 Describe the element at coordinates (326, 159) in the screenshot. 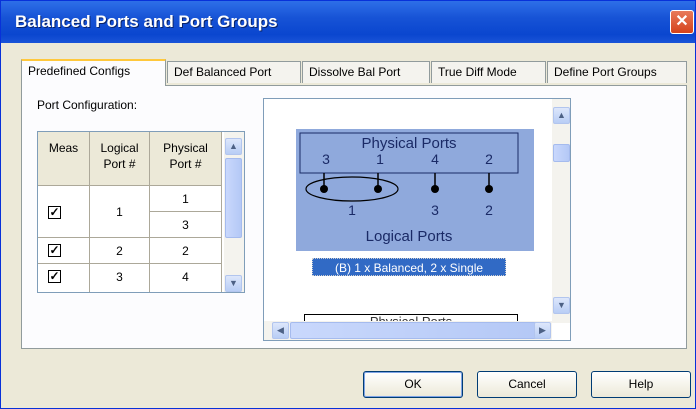

I see `physical-port-number: 3` at that location.